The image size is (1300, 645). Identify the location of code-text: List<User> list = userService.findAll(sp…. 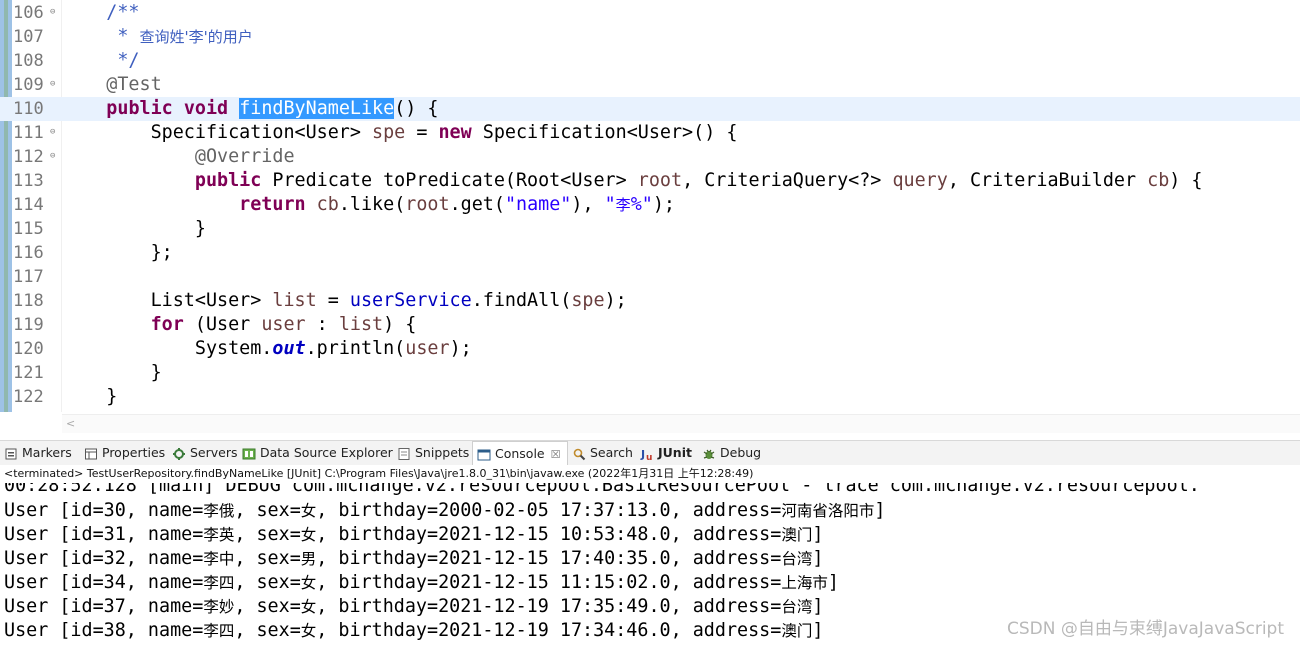
(388, 300).